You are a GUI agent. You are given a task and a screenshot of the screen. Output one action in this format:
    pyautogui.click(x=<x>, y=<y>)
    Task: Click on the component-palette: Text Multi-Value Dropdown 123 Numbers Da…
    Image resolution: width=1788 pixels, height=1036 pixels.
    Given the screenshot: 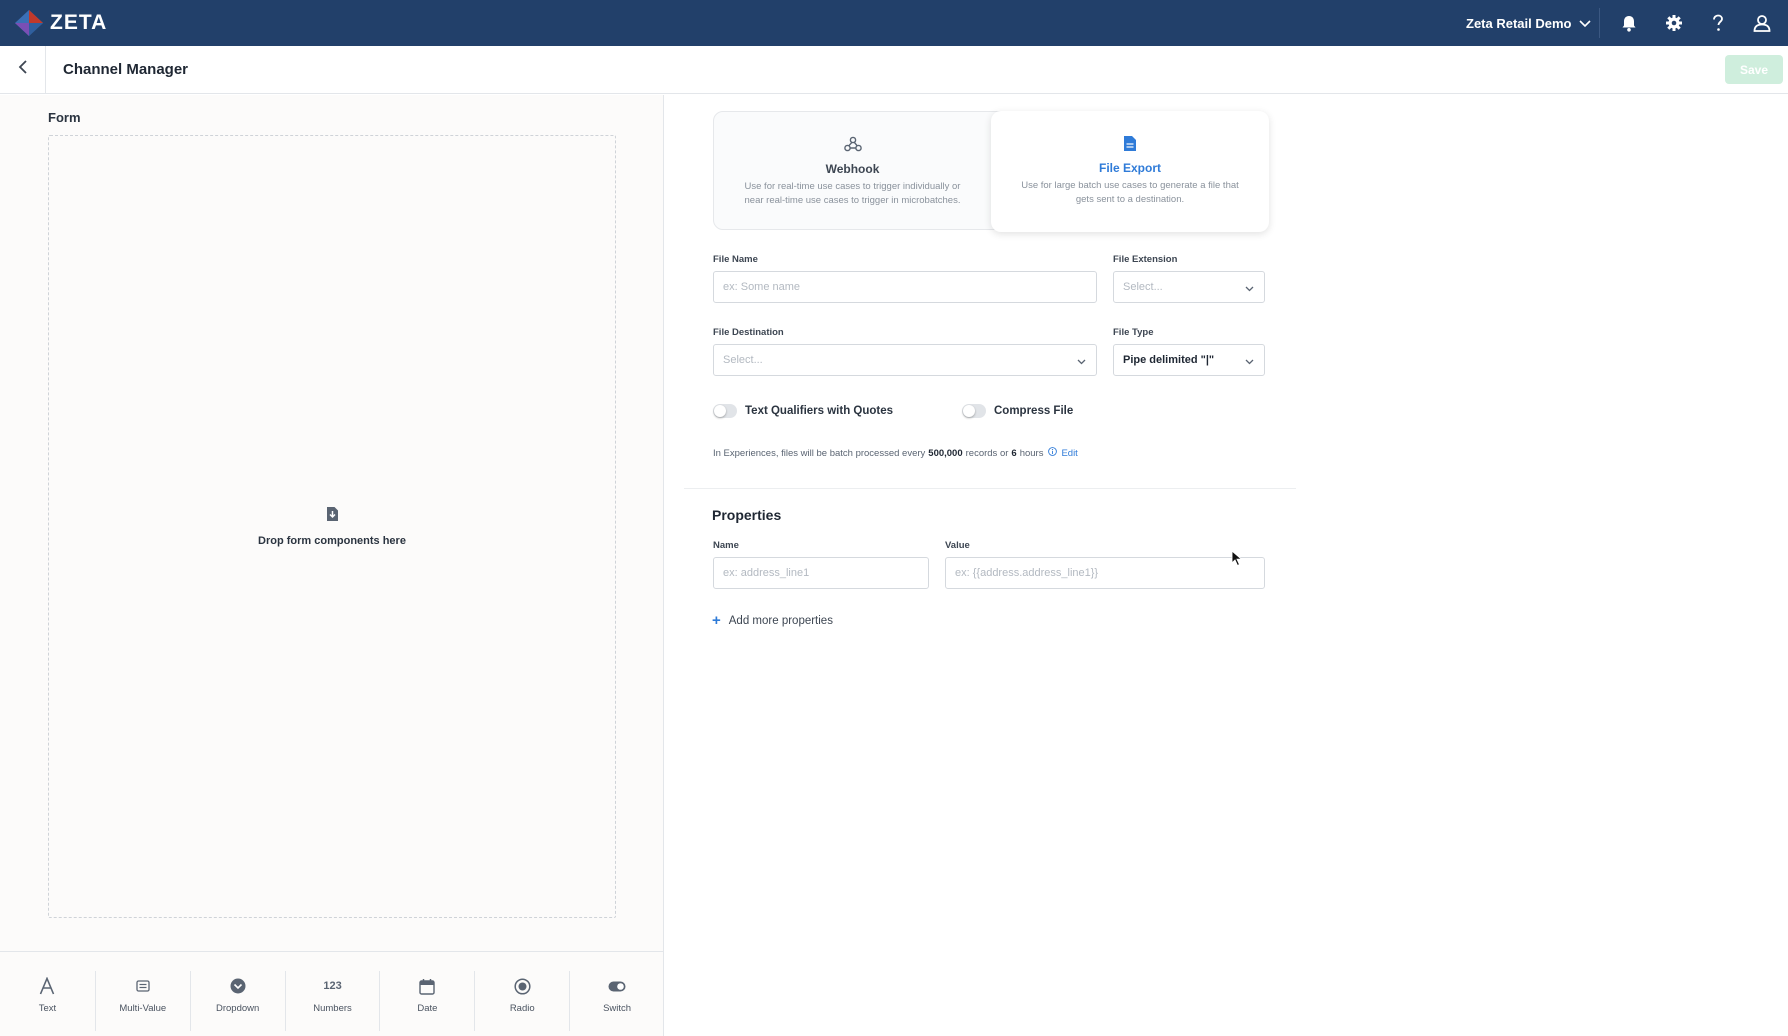 What is the action you would take?
    pyautogui.click(x=332, y=1001)
    